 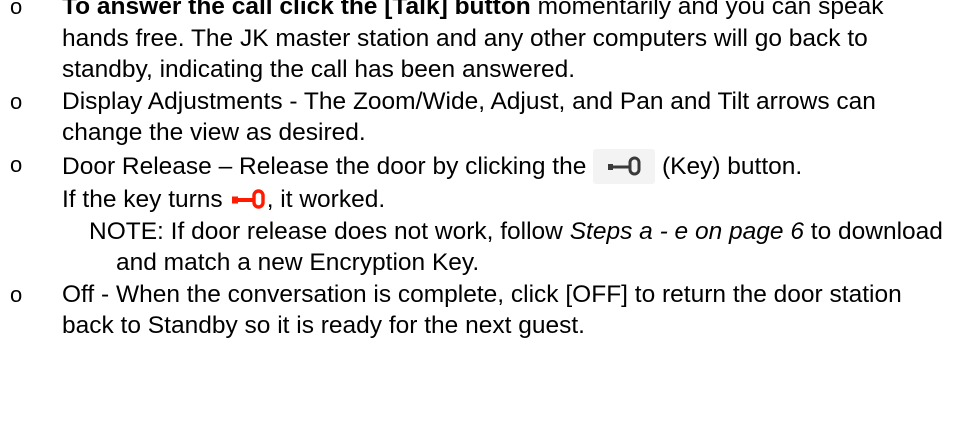 I want to click on door-release-text-after: (Key) button., so click(x=732, y=166).